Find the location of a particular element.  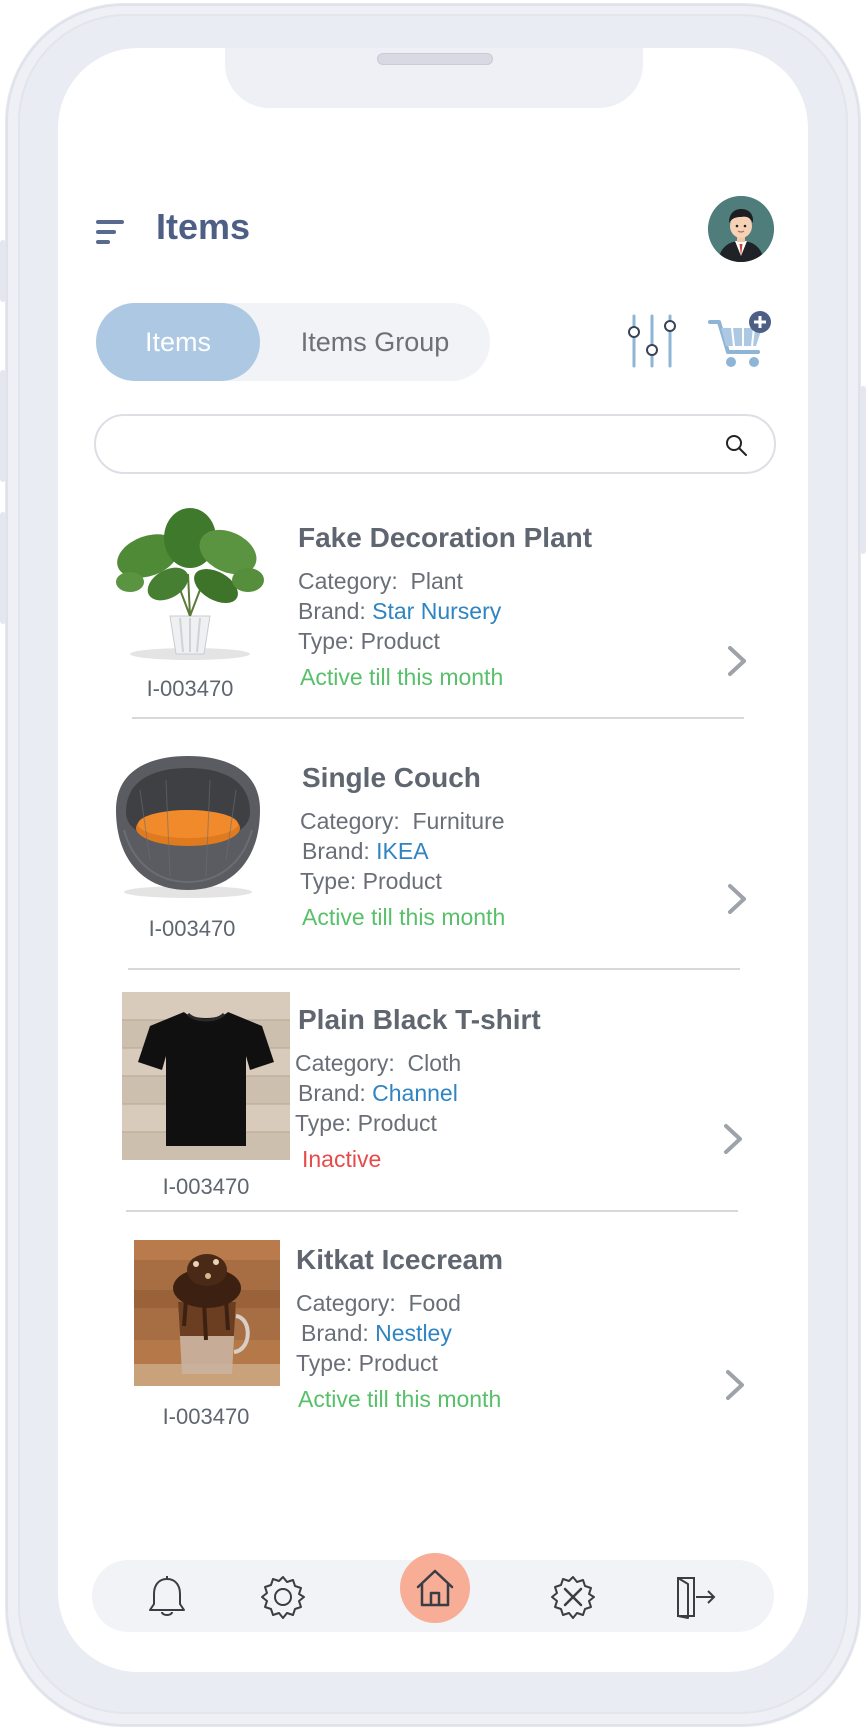

filter-sliders-icon is located at coordinates (652, 341).